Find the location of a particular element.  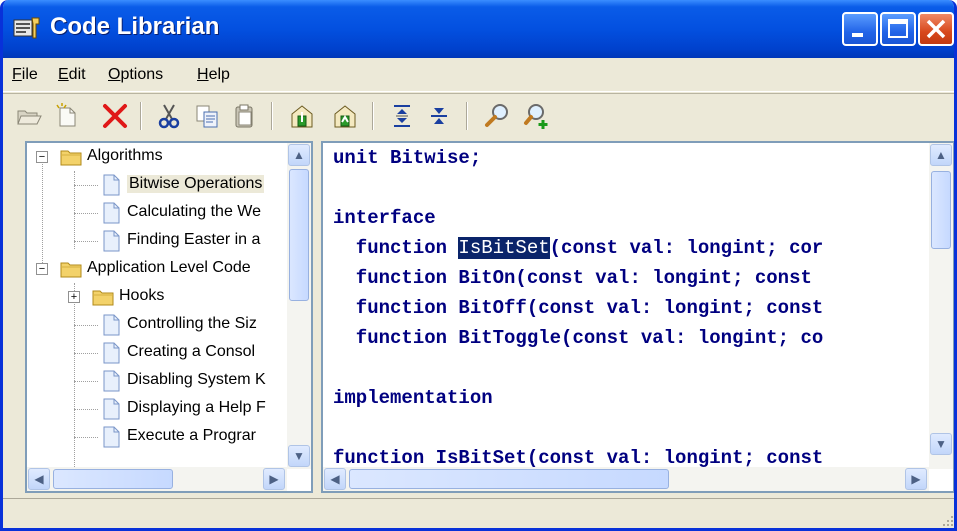

tree-item: Execute a Prograr is located at coordinates (157, 437).